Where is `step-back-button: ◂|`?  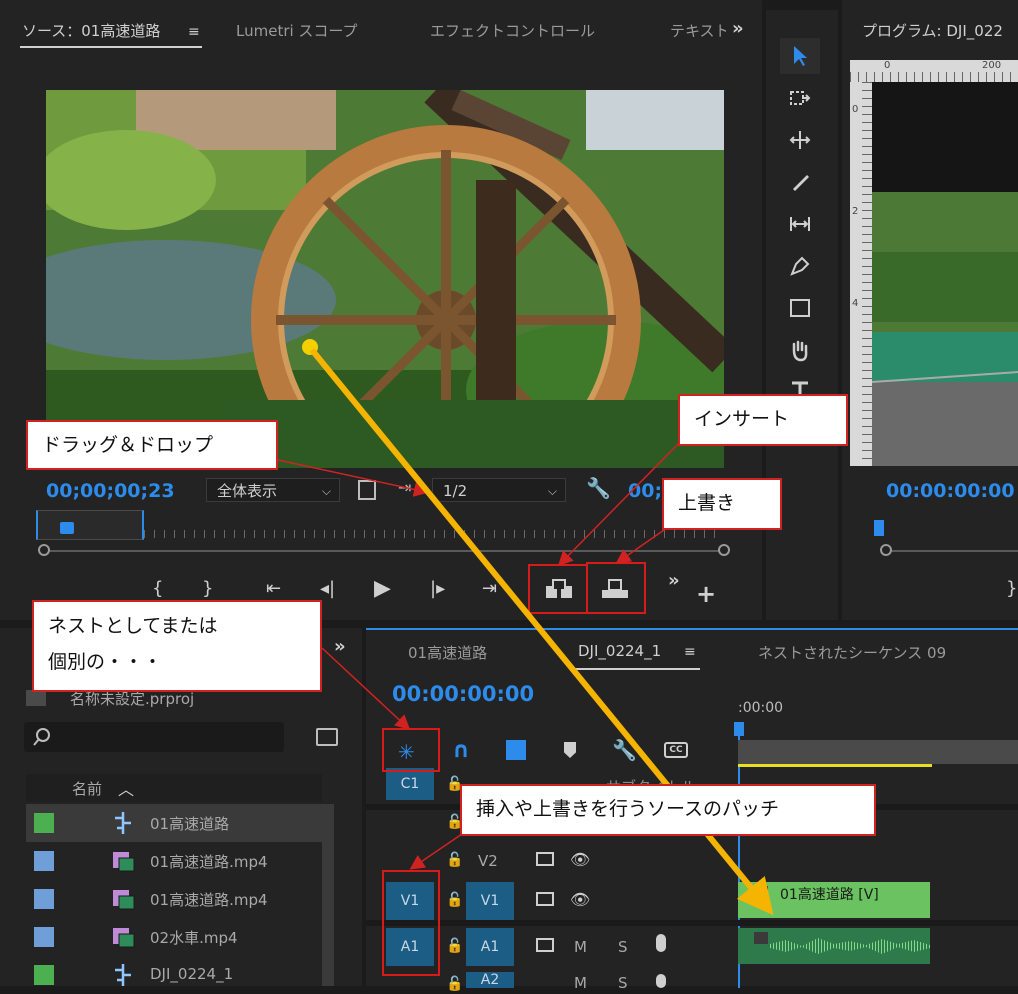 step-back-button: ◂| is located at coordinates (327, 588).